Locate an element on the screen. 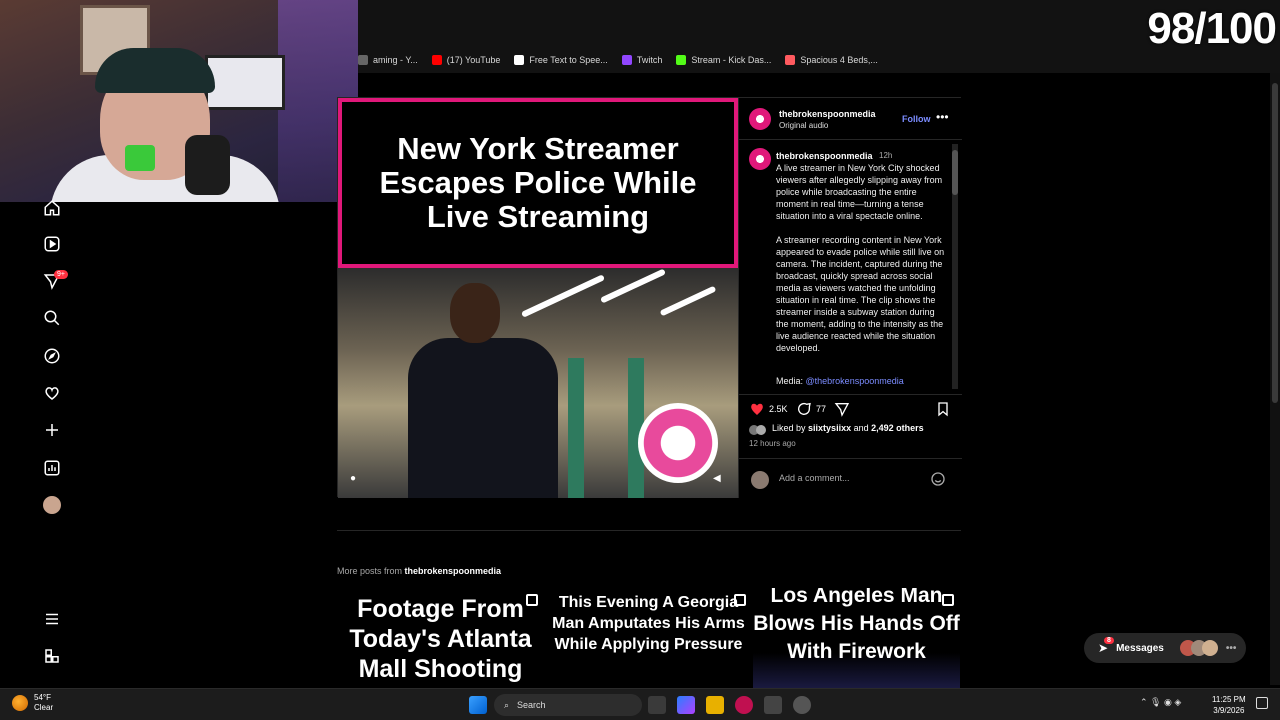  like-count: 2.5K is located at coordinates (778, 409).